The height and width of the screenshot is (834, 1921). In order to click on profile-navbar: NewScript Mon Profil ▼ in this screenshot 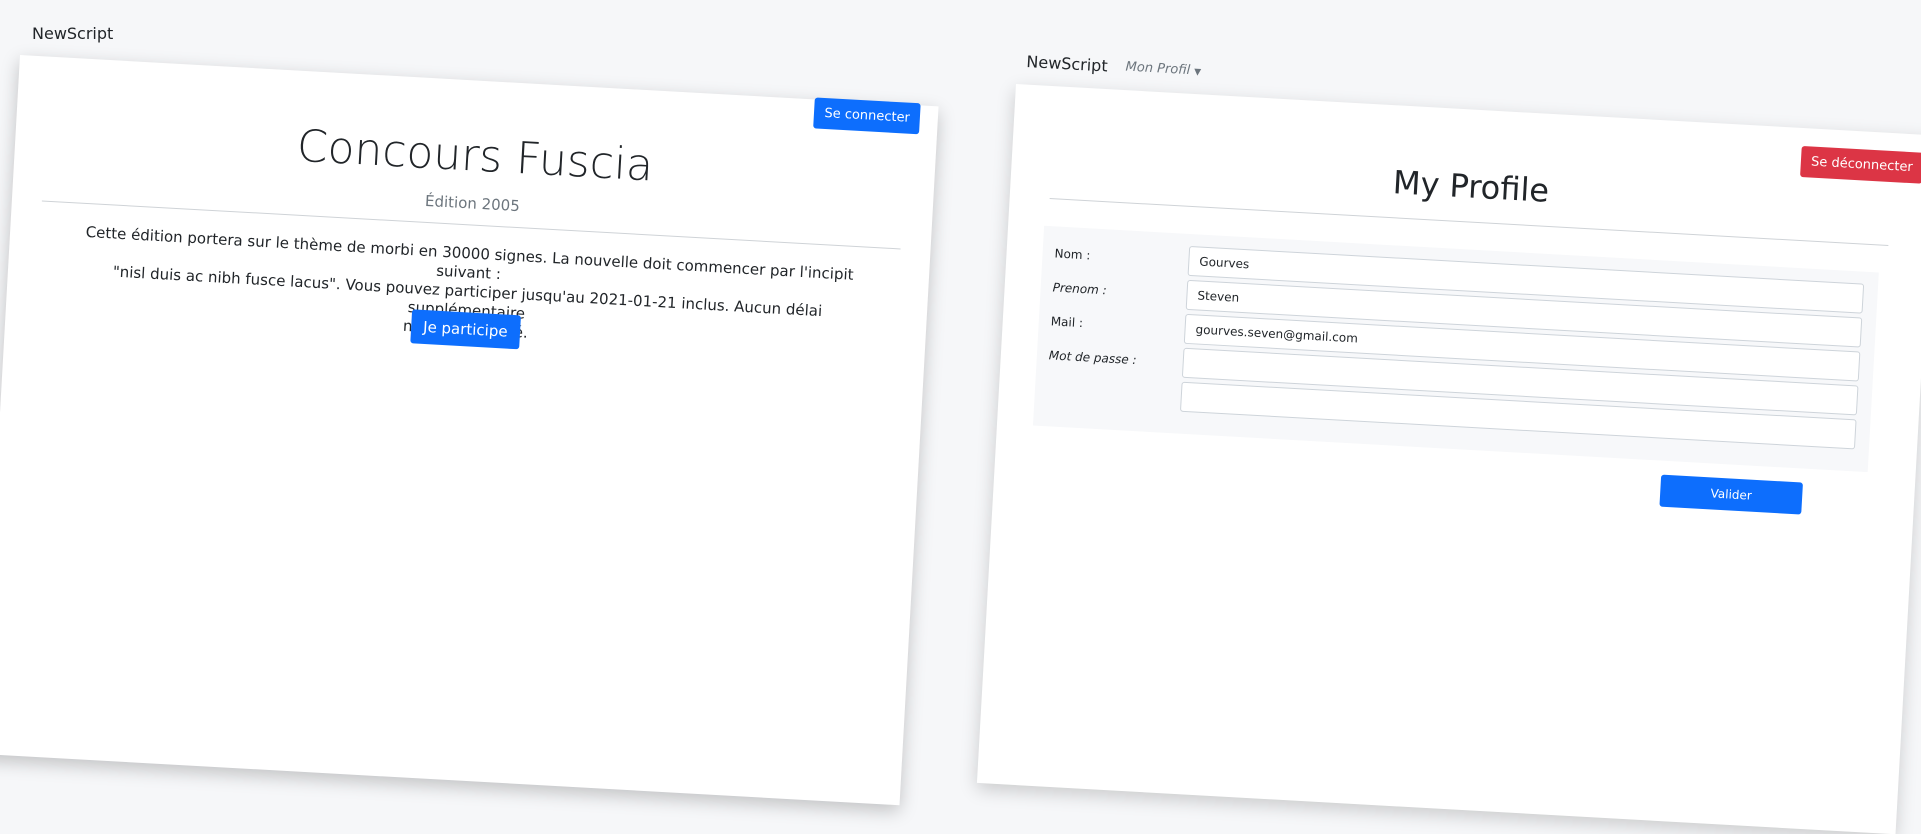, I will do `click(1114, 66)`.